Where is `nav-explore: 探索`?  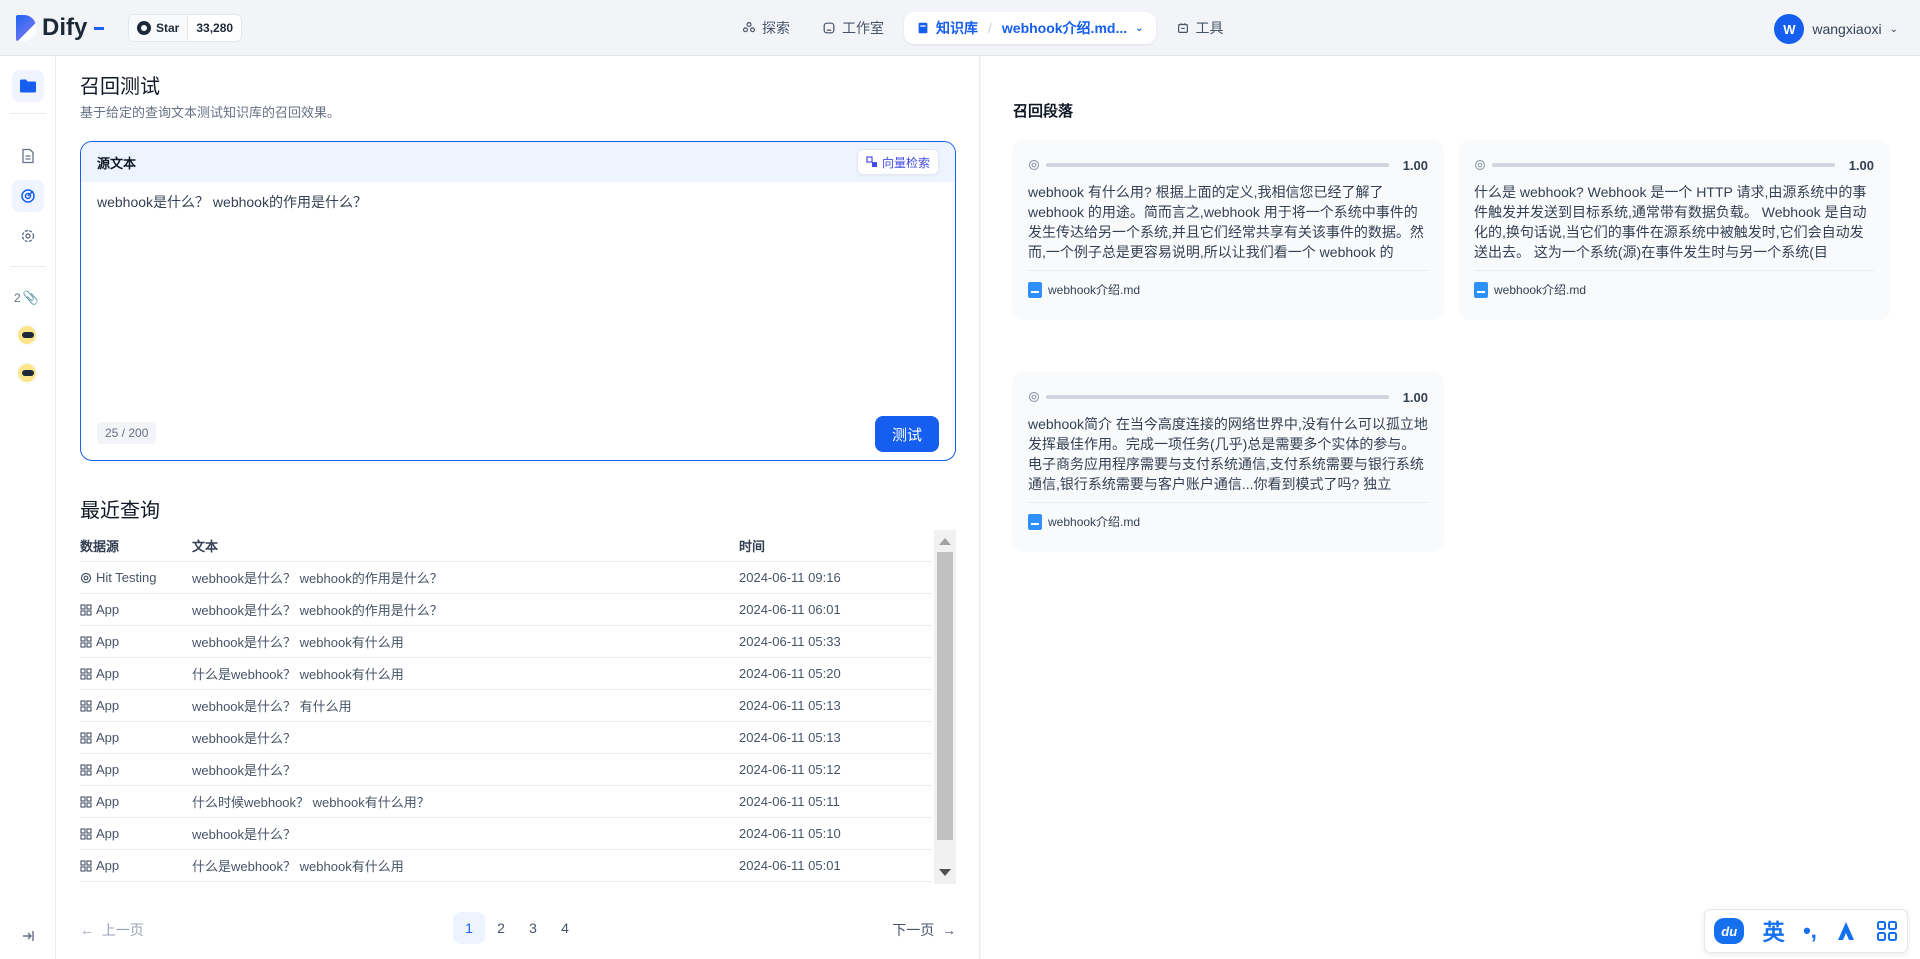 nav-explore: 探索 is located at coordinates (766, 28).